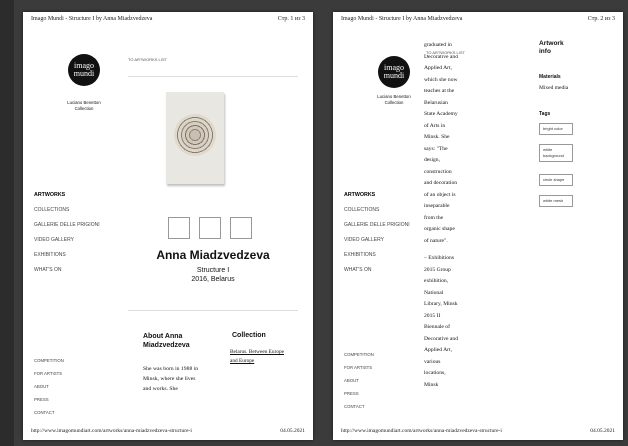  I want to click on artwork-info-heading-line-2: info, so click(545, 51).